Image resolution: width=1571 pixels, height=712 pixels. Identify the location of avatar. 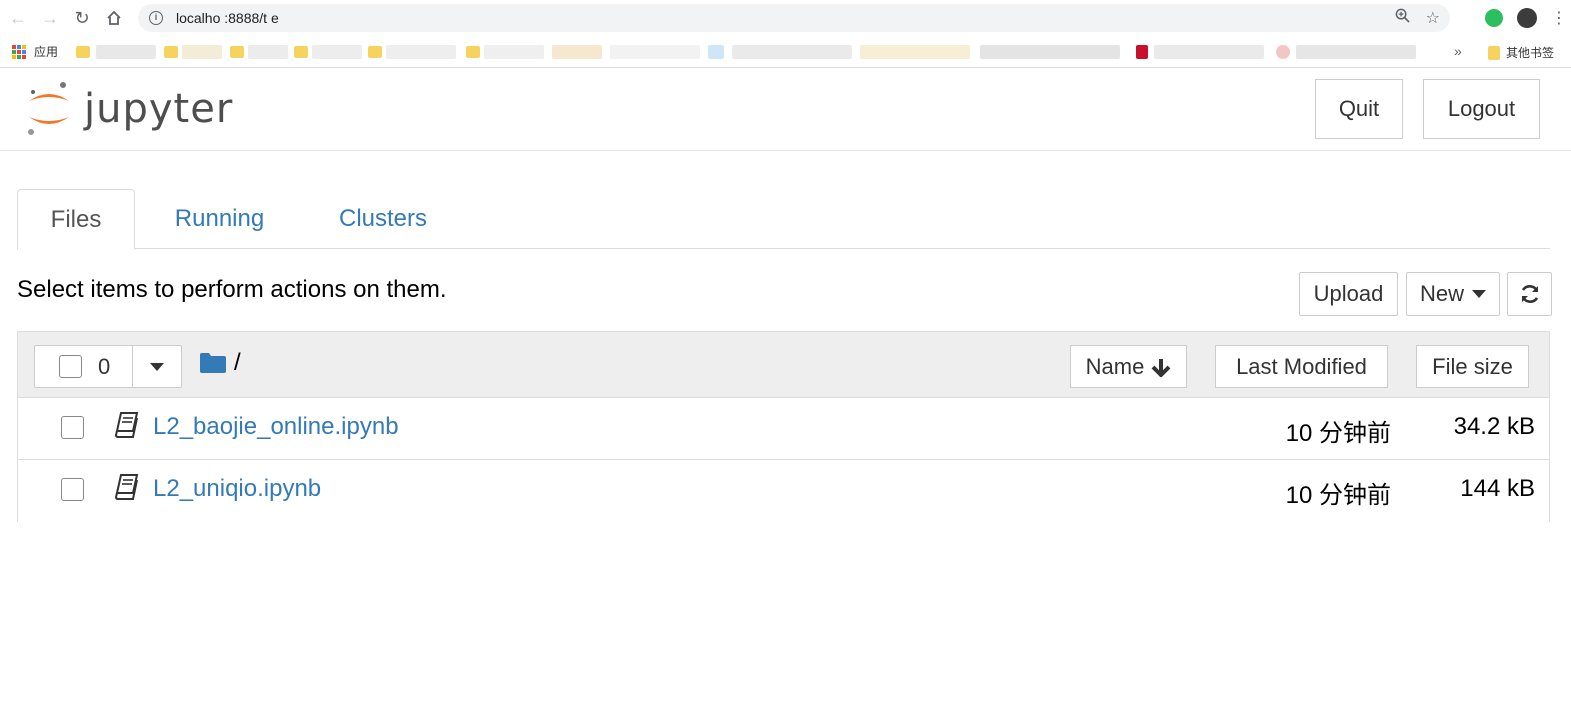
(1527, 18).